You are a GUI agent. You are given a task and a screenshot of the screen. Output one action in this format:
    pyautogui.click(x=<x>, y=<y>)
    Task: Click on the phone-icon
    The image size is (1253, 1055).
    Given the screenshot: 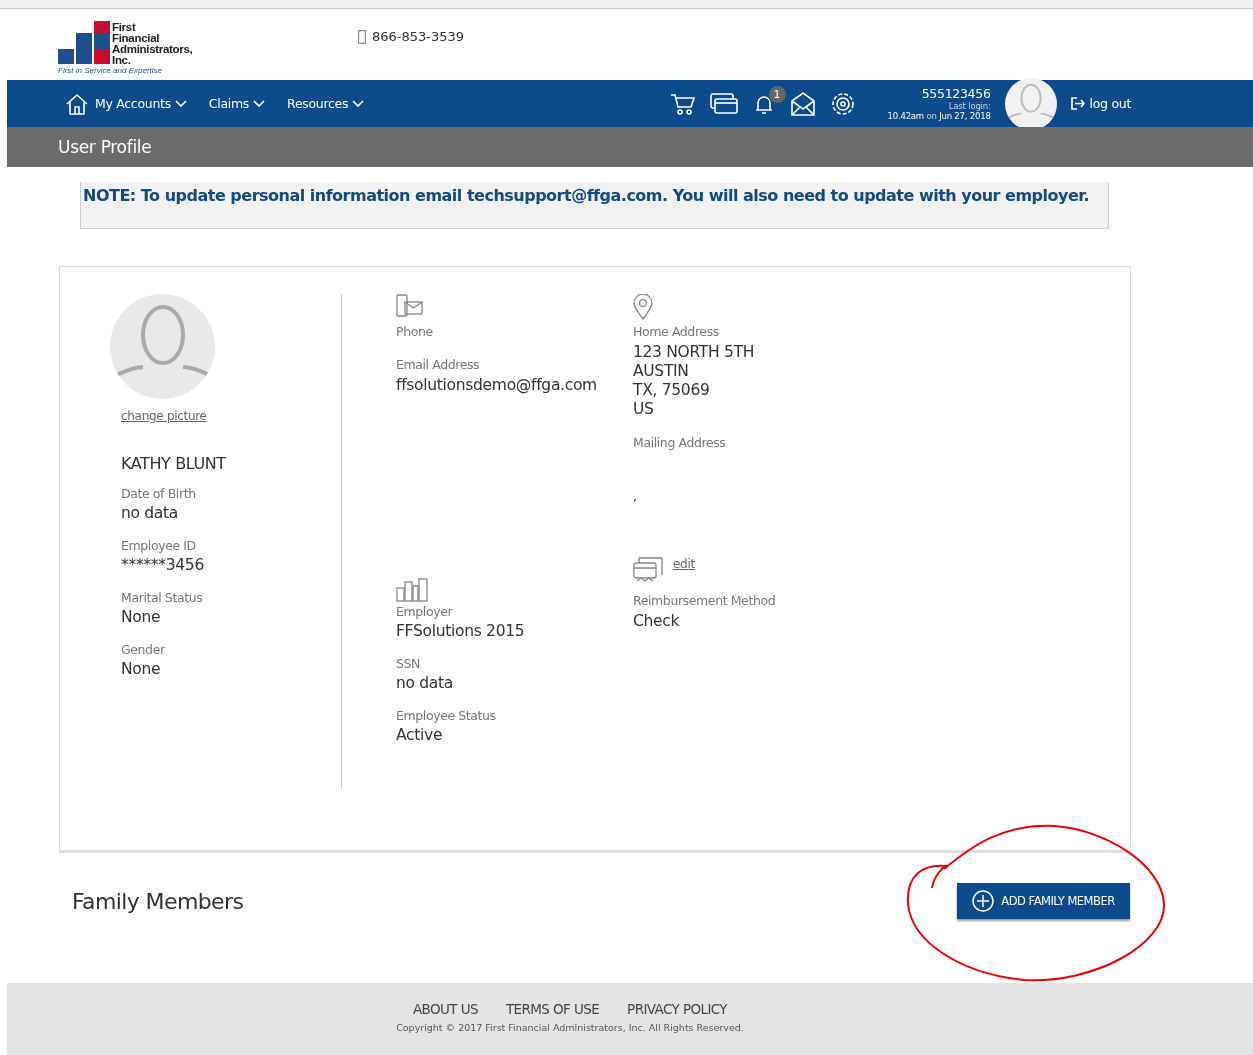 What is the action you would take?
    pyautogui.click(x=362, y=36)
    